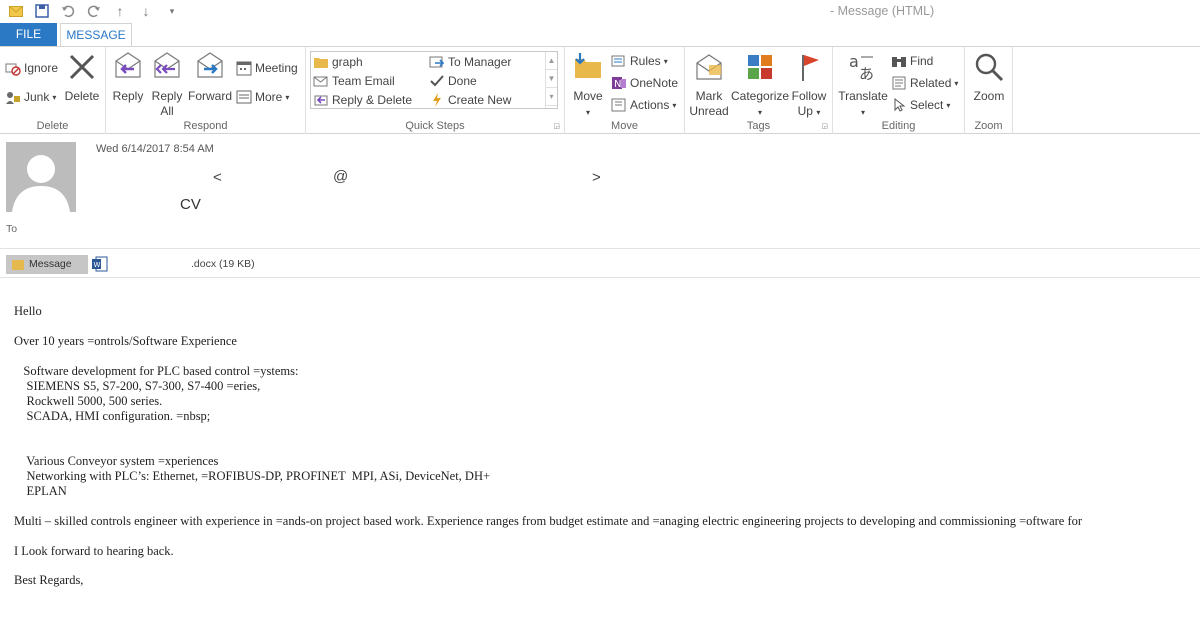  Describe the element at coordinates (924, 83) in the screenshot. I see `related-button: Related ▾` at that location.